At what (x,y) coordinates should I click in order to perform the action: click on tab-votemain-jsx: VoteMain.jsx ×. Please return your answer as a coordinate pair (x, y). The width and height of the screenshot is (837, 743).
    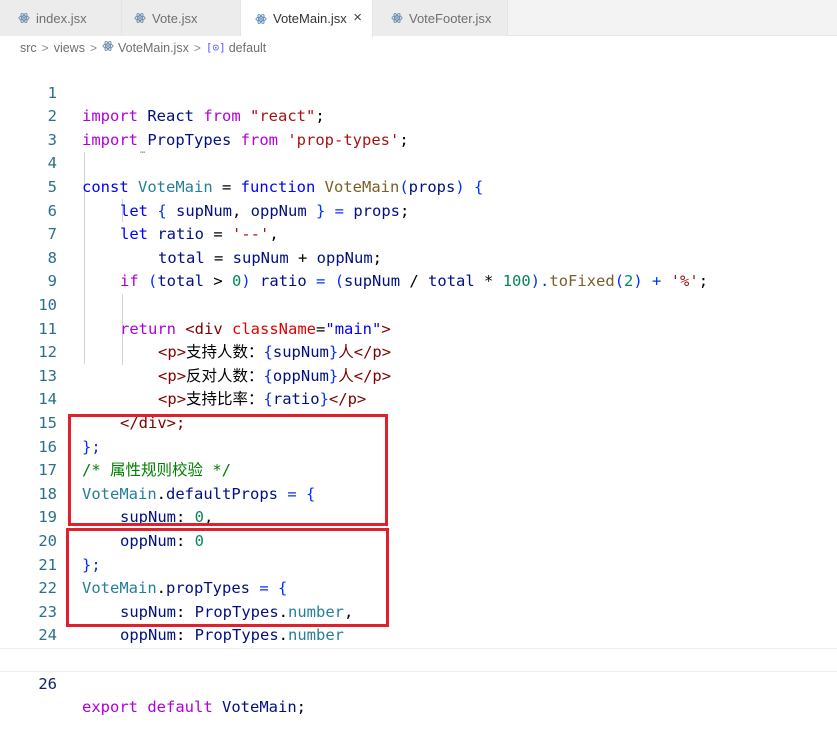
    Looking at the image, I should click on (307, 18).